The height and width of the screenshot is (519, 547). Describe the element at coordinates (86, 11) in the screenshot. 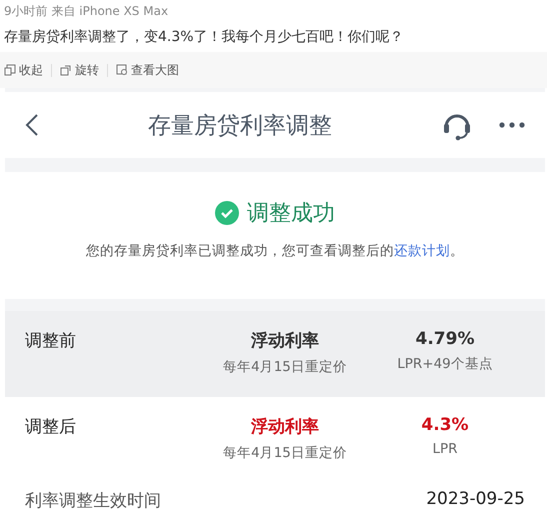

I see `post-meta: 9小时前 来自 iPhone XS Max` at that location.